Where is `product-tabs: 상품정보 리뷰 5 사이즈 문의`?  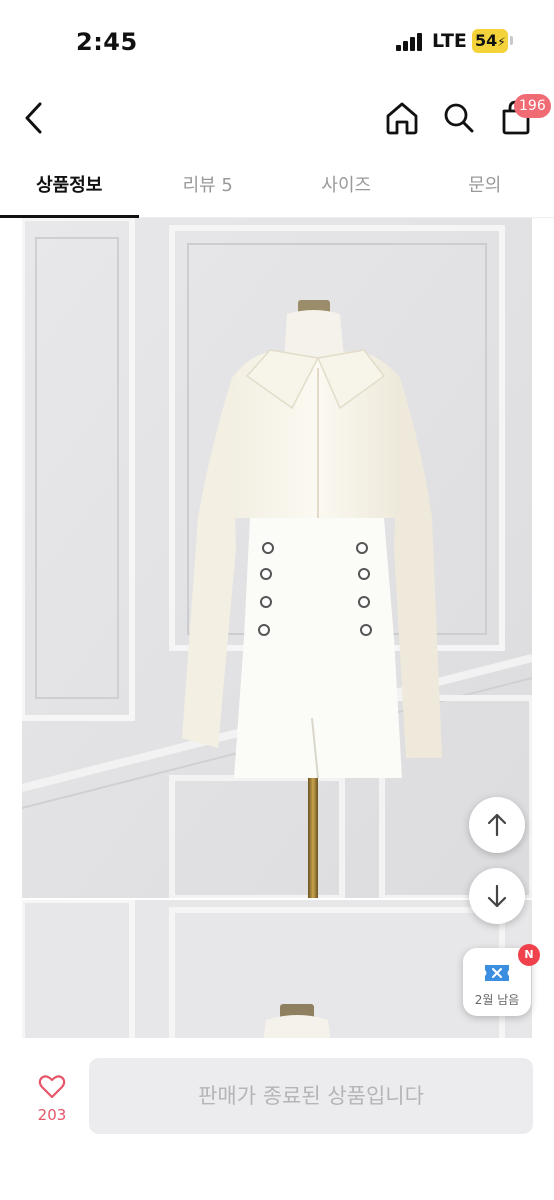
product-tabs: 상품정보 리뷰 5 사이즈 문의 is located at coordinates (277, 189).